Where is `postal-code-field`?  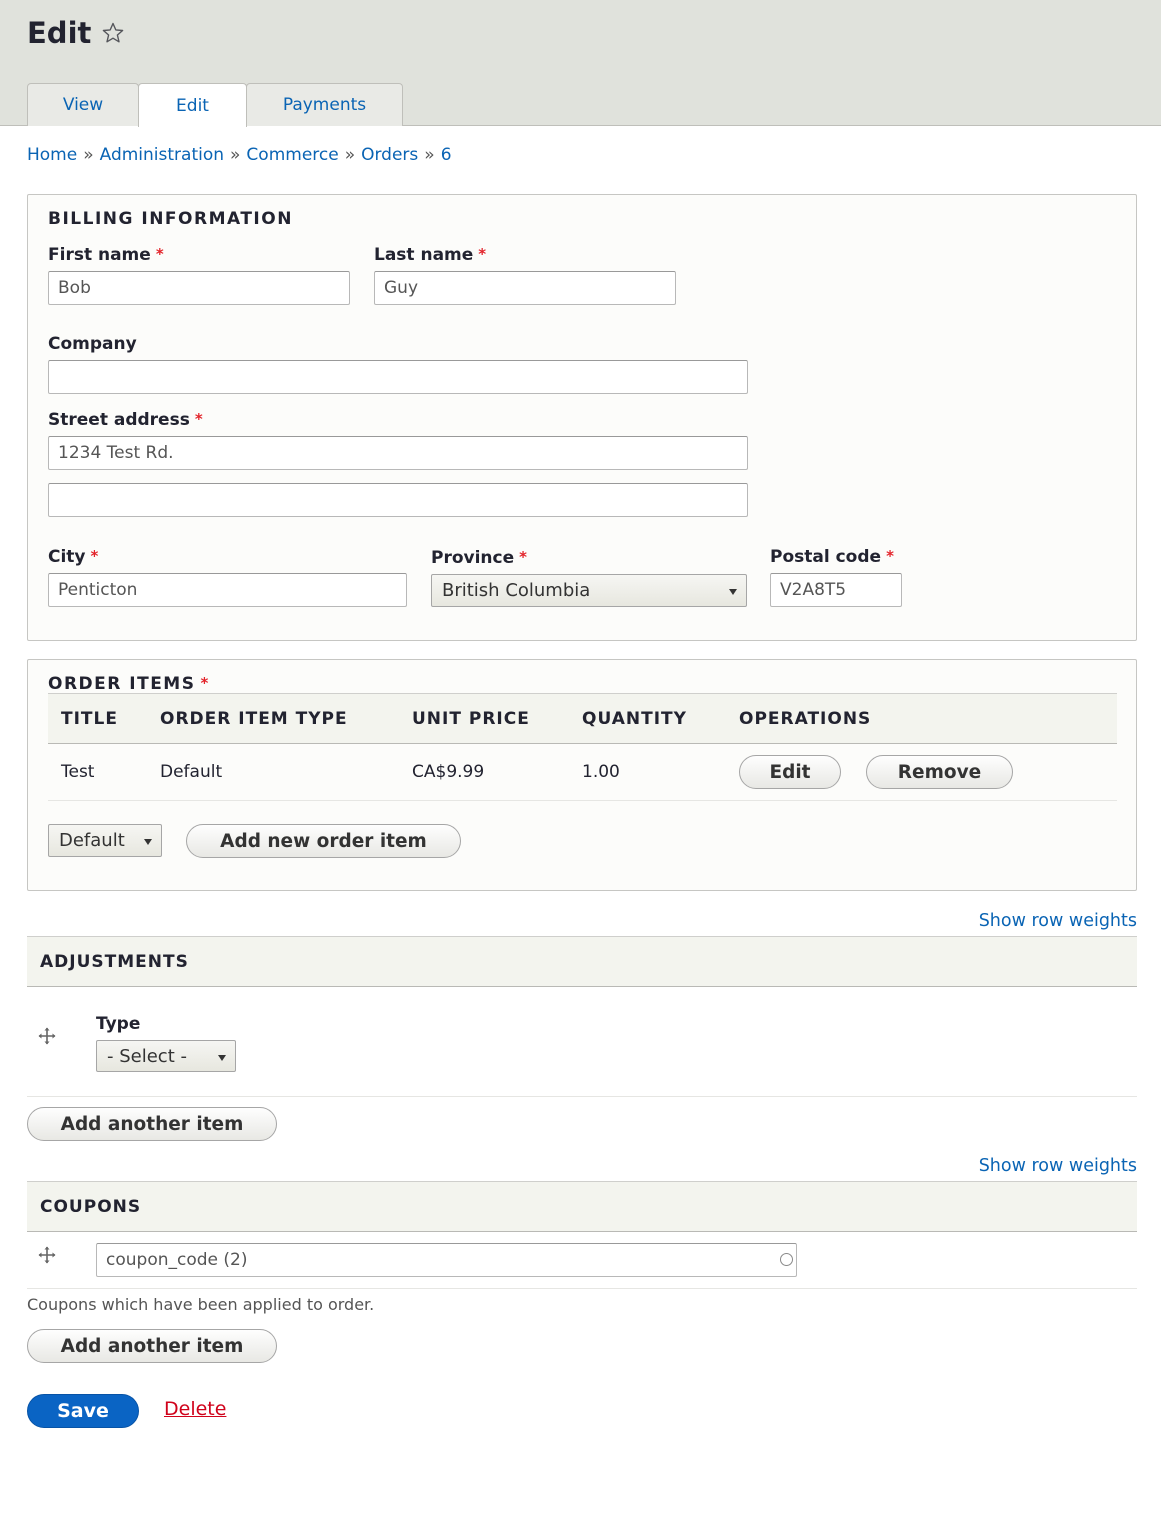
postal-code-field is located at coordinates (836, 590).